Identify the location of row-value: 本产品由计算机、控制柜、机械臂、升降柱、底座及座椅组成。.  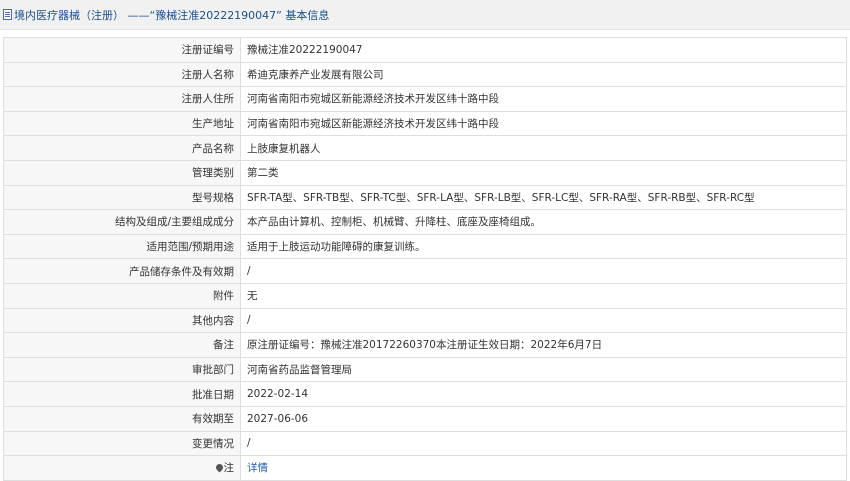
(543, 222).